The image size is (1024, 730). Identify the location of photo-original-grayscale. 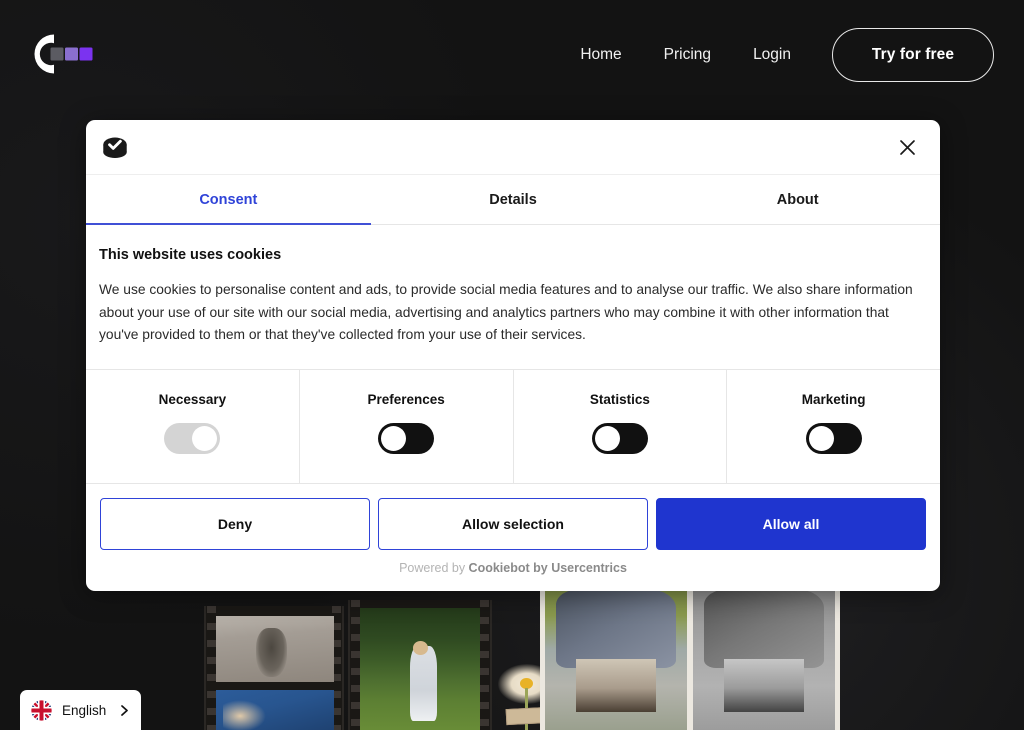
(764, 656).